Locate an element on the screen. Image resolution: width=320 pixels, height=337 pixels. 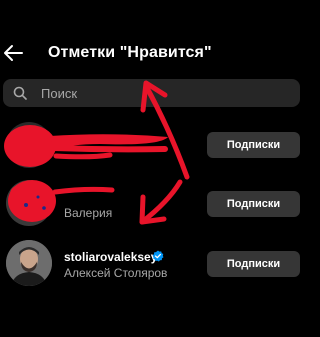
search-icon is located at coordinates (20, 93).